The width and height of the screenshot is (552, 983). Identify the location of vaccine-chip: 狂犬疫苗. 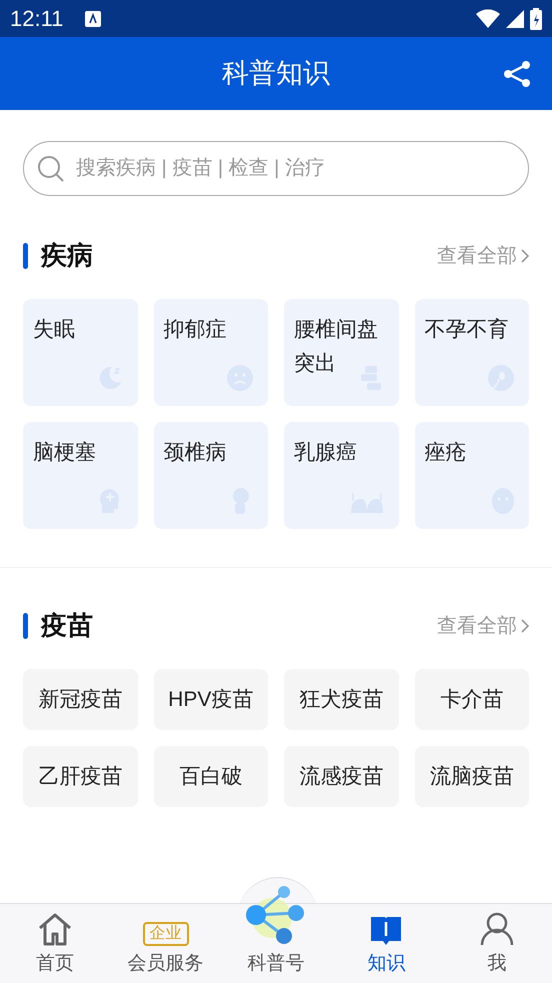
(341, 699).